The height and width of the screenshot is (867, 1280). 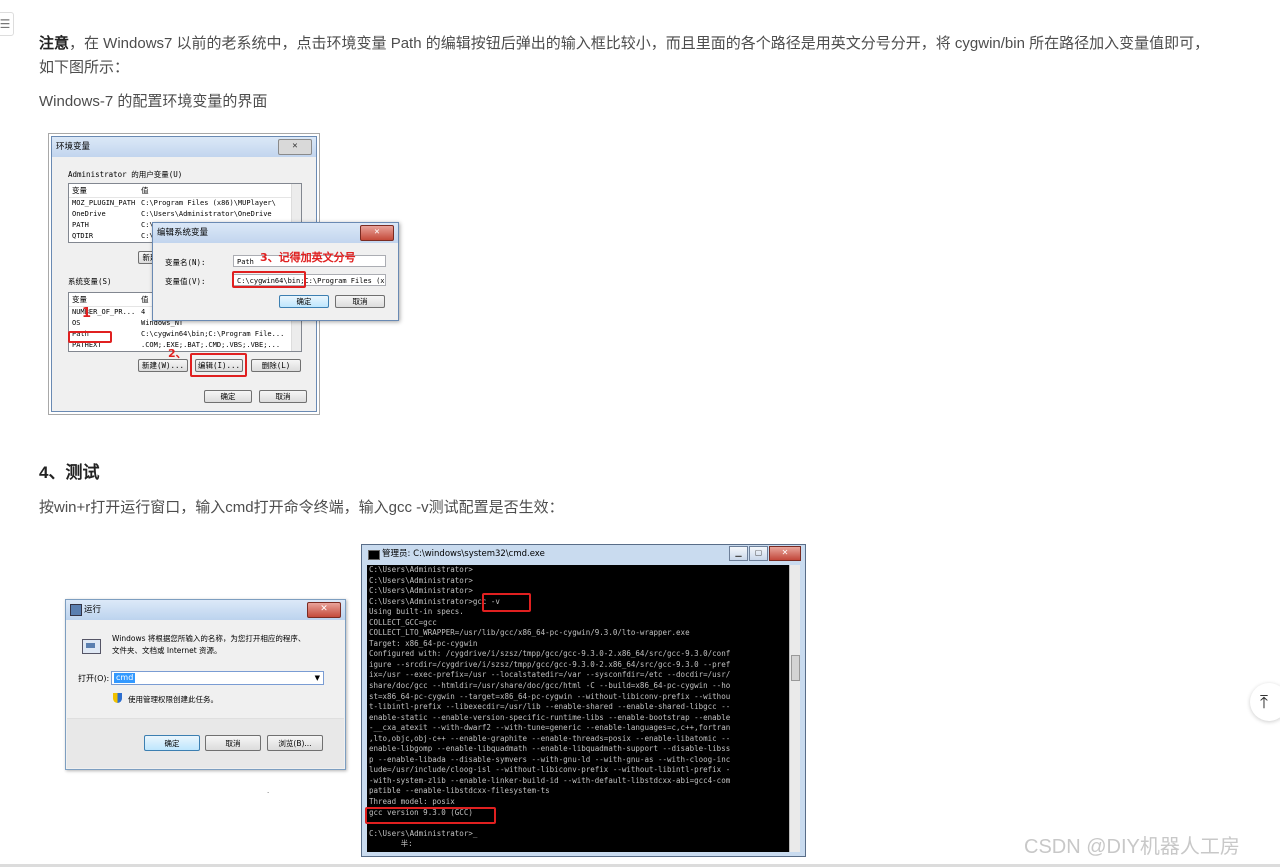 I want to click on env-dialog-title: 环境变量, so click(x=184, y=147).